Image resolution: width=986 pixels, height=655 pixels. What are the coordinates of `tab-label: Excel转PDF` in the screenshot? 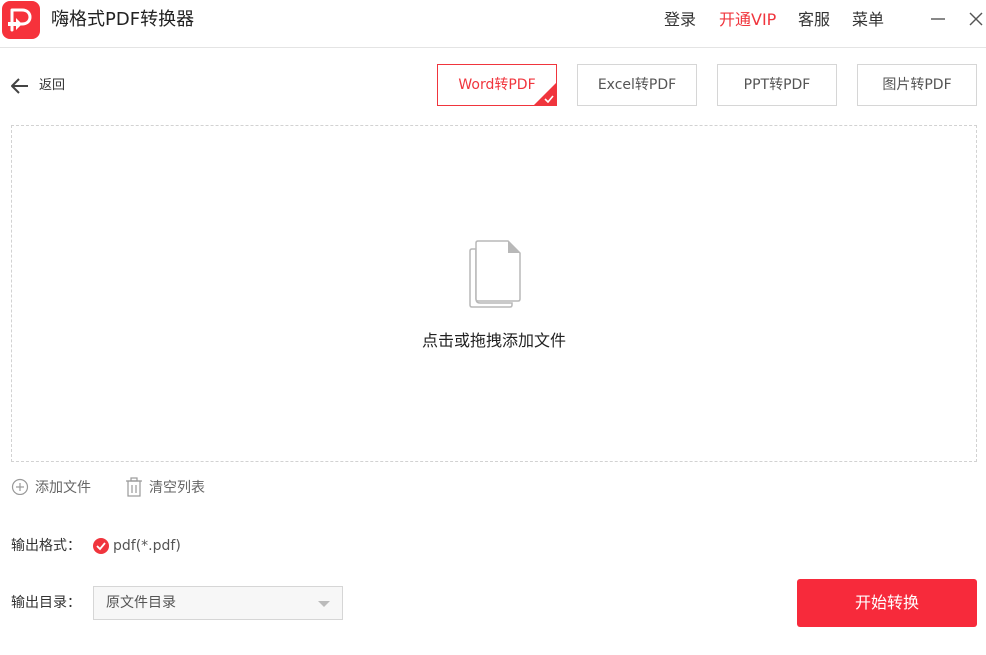 It's located at (637, 85).